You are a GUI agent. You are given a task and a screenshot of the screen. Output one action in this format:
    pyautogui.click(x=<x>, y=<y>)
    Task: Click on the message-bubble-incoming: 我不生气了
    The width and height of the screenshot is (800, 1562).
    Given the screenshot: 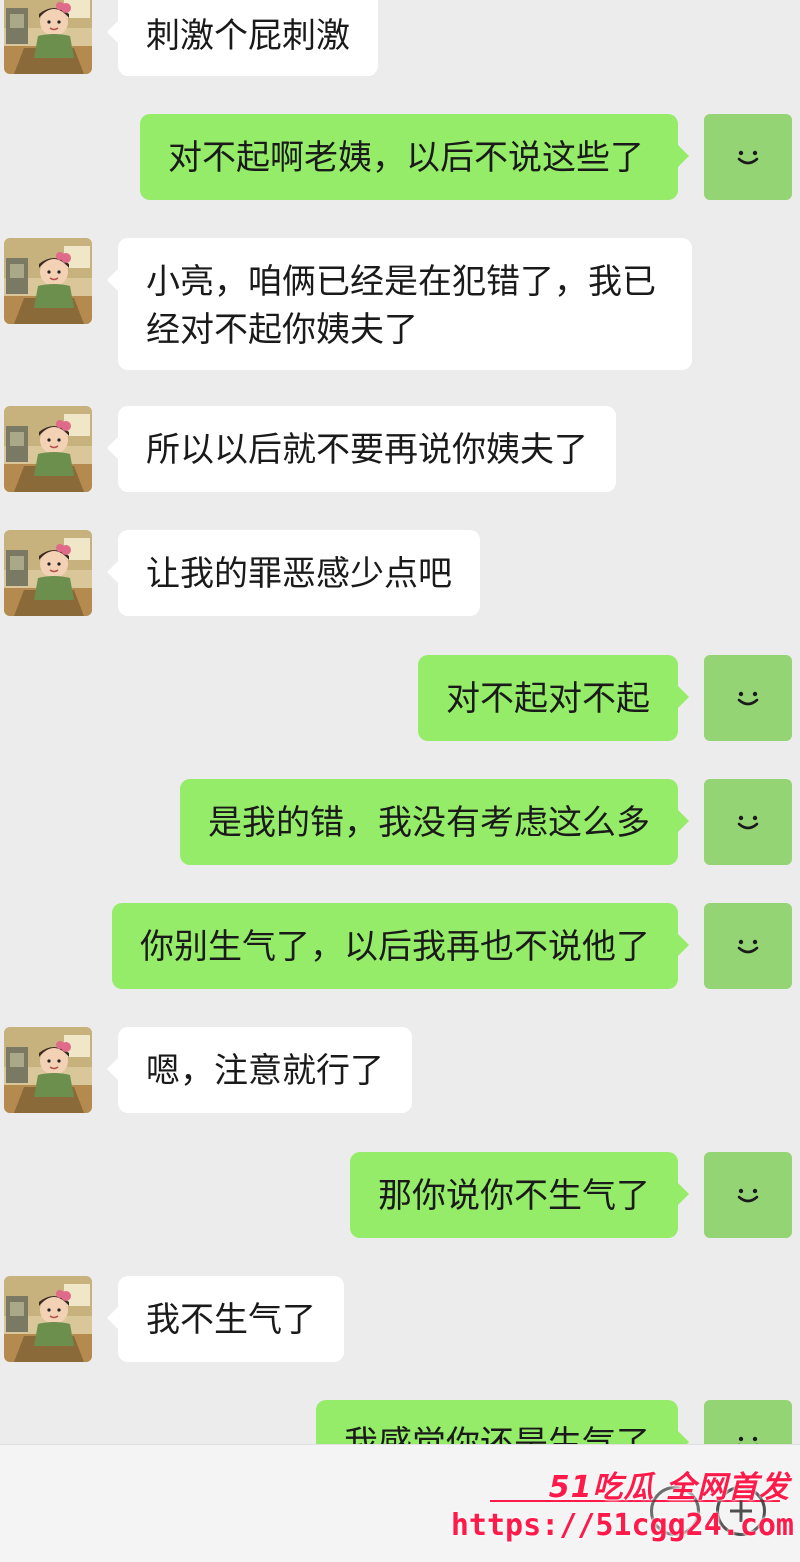 What is the action you would take?
    pyautogui.click(x=225, y=1319)
    